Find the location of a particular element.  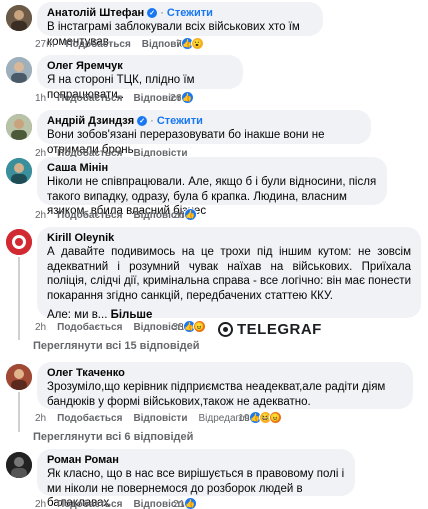

watermark: TELEGRAF is located at coordinates (270, 329).